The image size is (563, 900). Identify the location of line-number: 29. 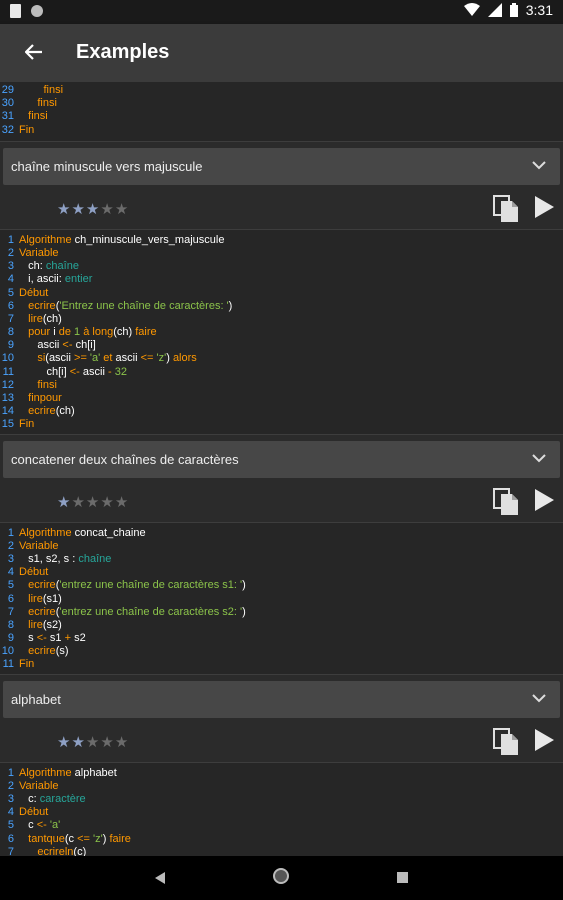
(7, 90).